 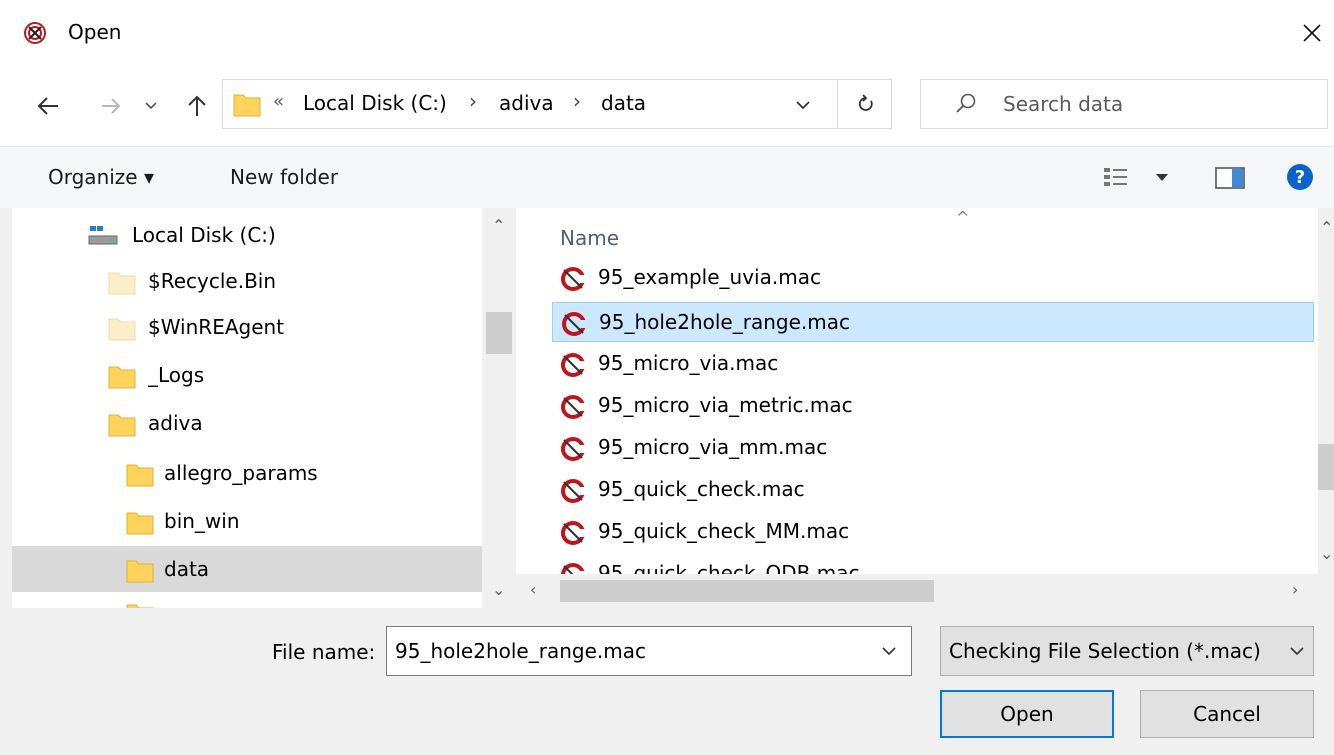 I want to click on tree-item-data: data, so click(x=247, y=569).